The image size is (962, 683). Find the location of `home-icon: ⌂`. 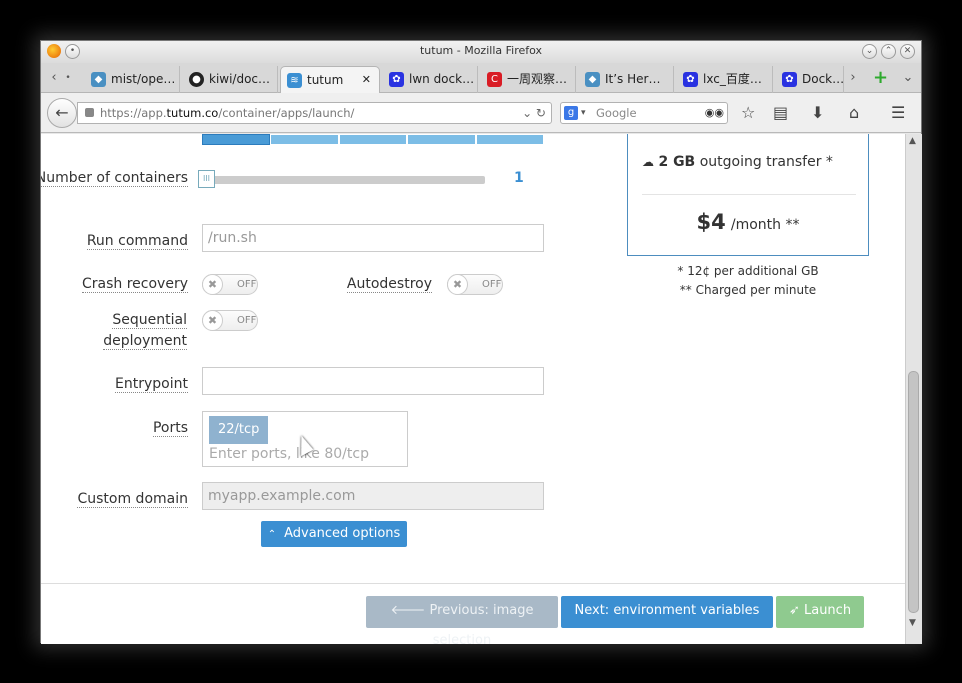

home-icon: ⌂ is located at coordinates (854, 113).